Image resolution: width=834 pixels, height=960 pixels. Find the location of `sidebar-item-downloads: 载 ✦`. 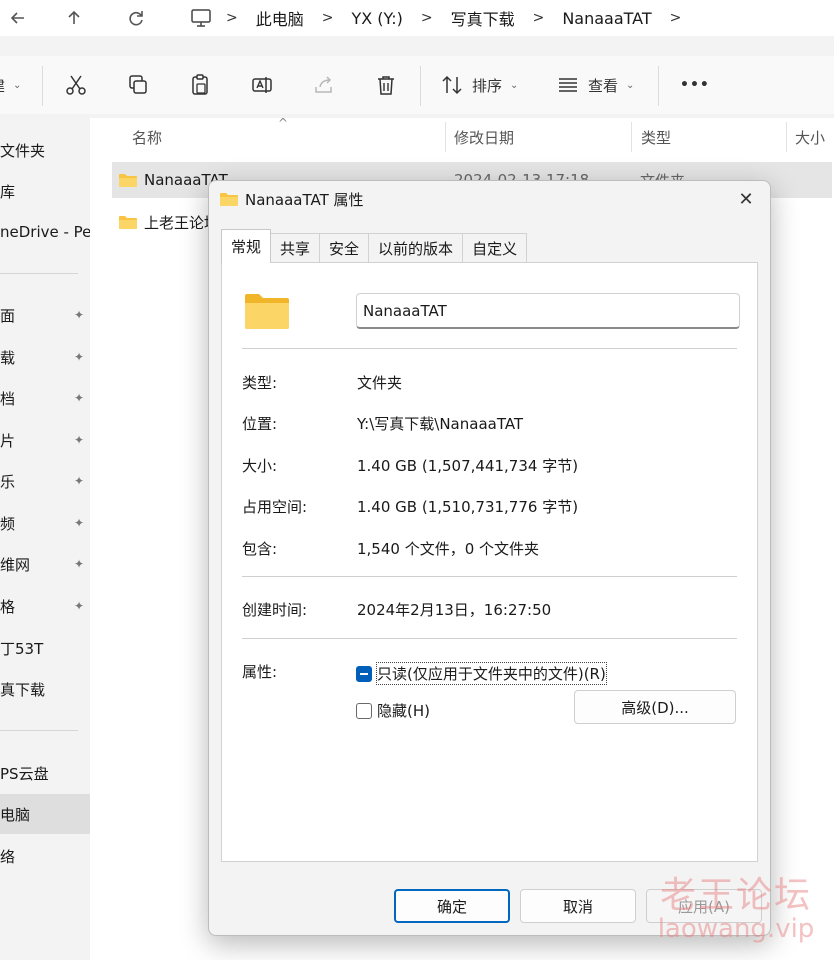

sidebar-item-downloads: 载 ✦ is located at coordinates (45, 357).